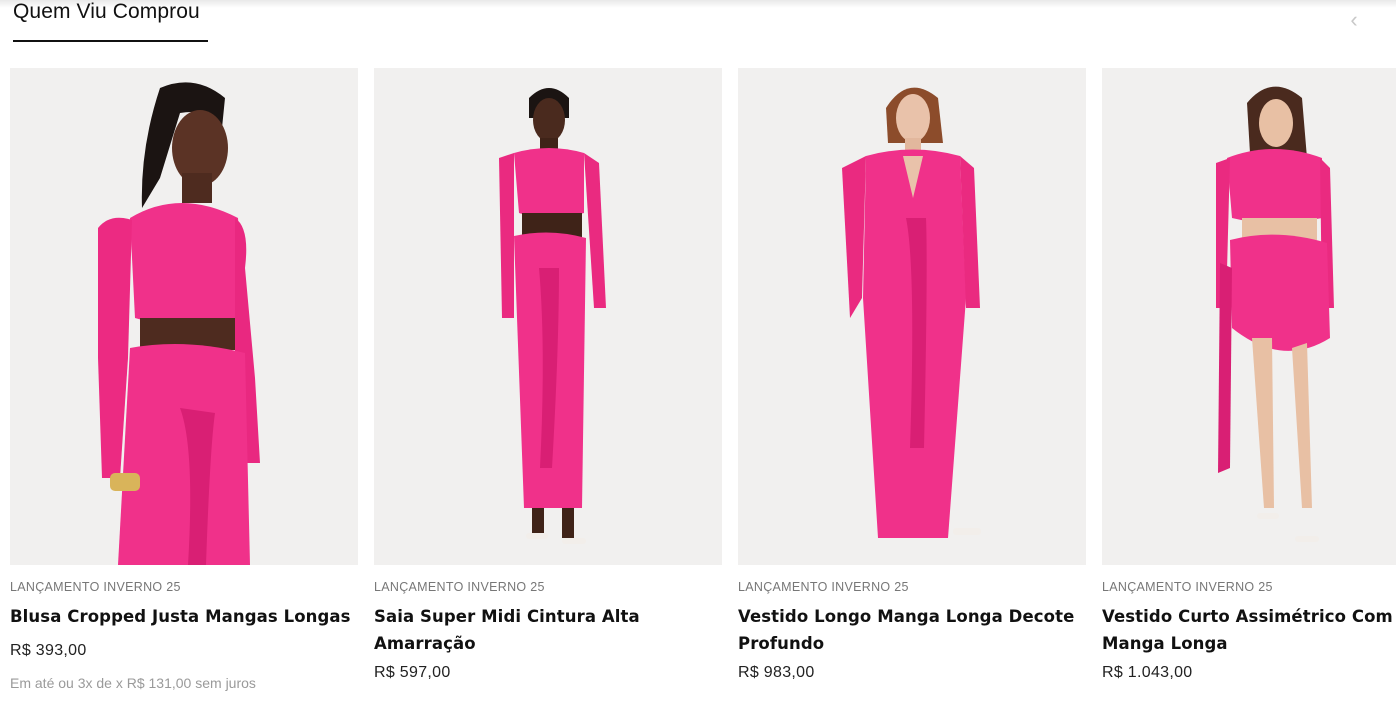 This screenshot has height=705, width=1396. I want to click on product-installments: Em até ou 3x de x R$ 131,00 sem juros, so click(133, 683).